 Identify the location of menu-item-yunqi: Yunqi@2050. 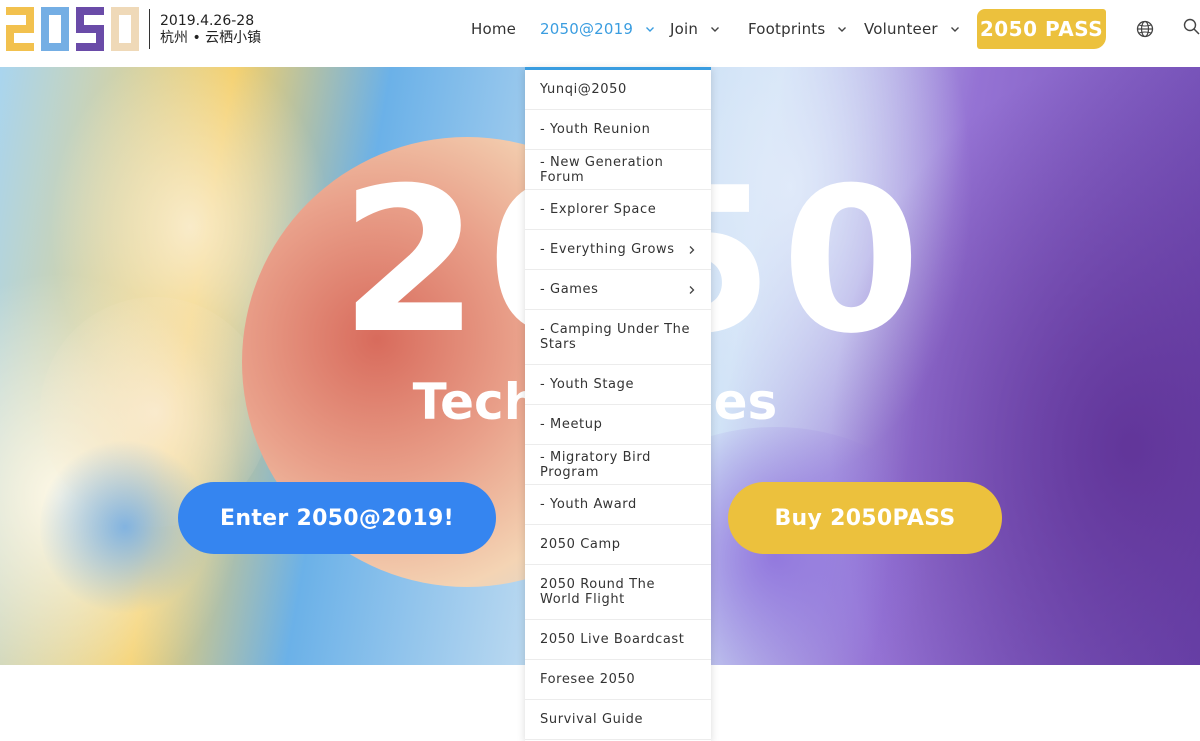
(618, 90).